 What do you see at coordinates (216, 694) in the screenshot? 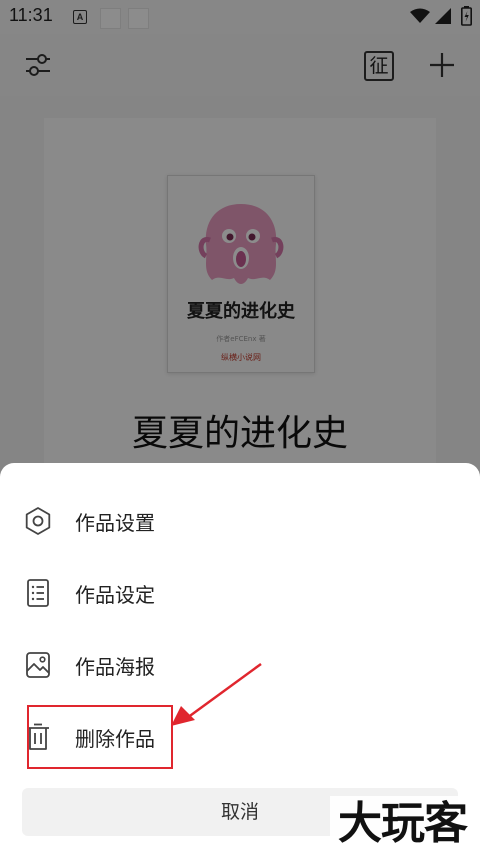
I see `pointer-arrow-icon` at bounding box center [216, 694].